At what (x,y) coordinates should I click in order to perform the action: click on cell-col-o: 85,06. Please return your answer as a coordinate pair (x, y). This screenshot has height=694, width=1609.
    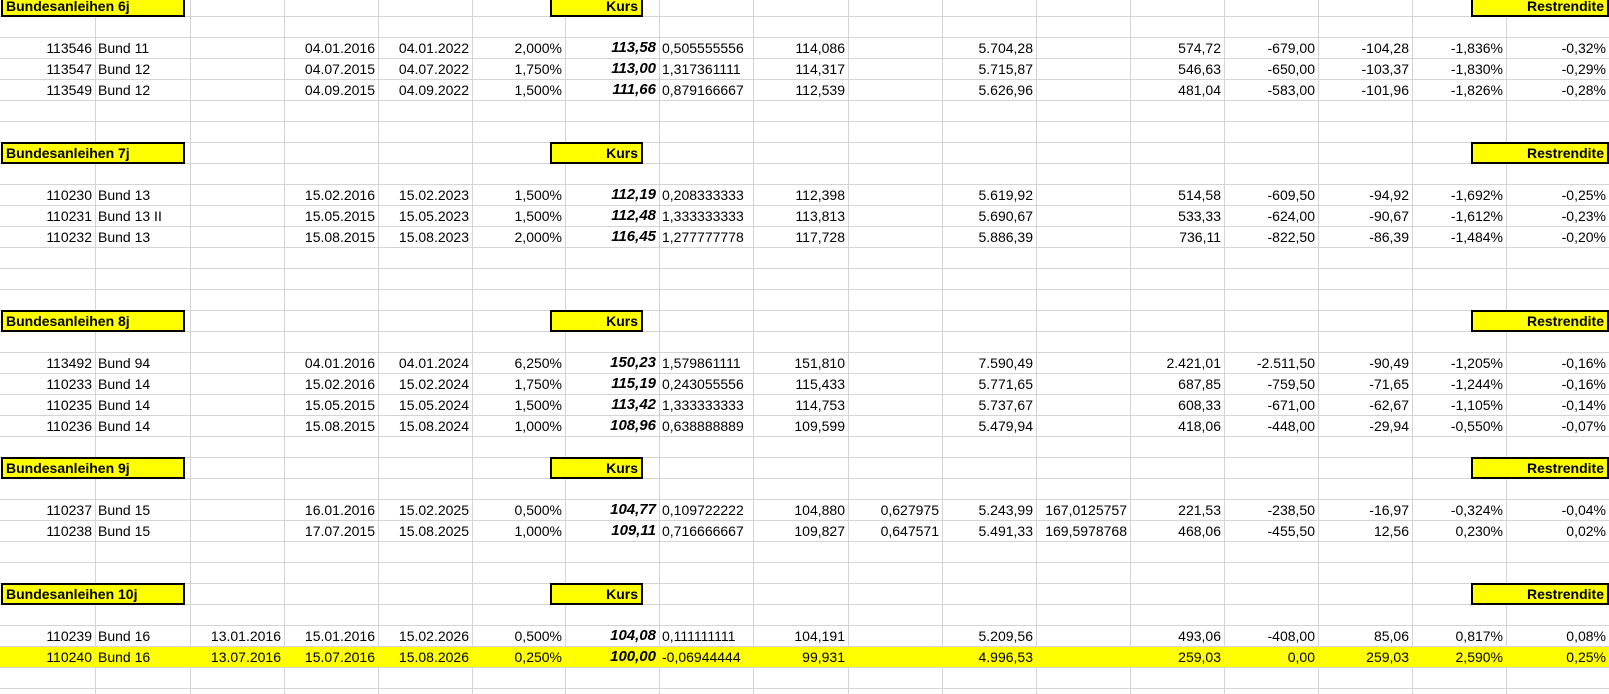
    Looking at the image, I should click on (1365, 636).